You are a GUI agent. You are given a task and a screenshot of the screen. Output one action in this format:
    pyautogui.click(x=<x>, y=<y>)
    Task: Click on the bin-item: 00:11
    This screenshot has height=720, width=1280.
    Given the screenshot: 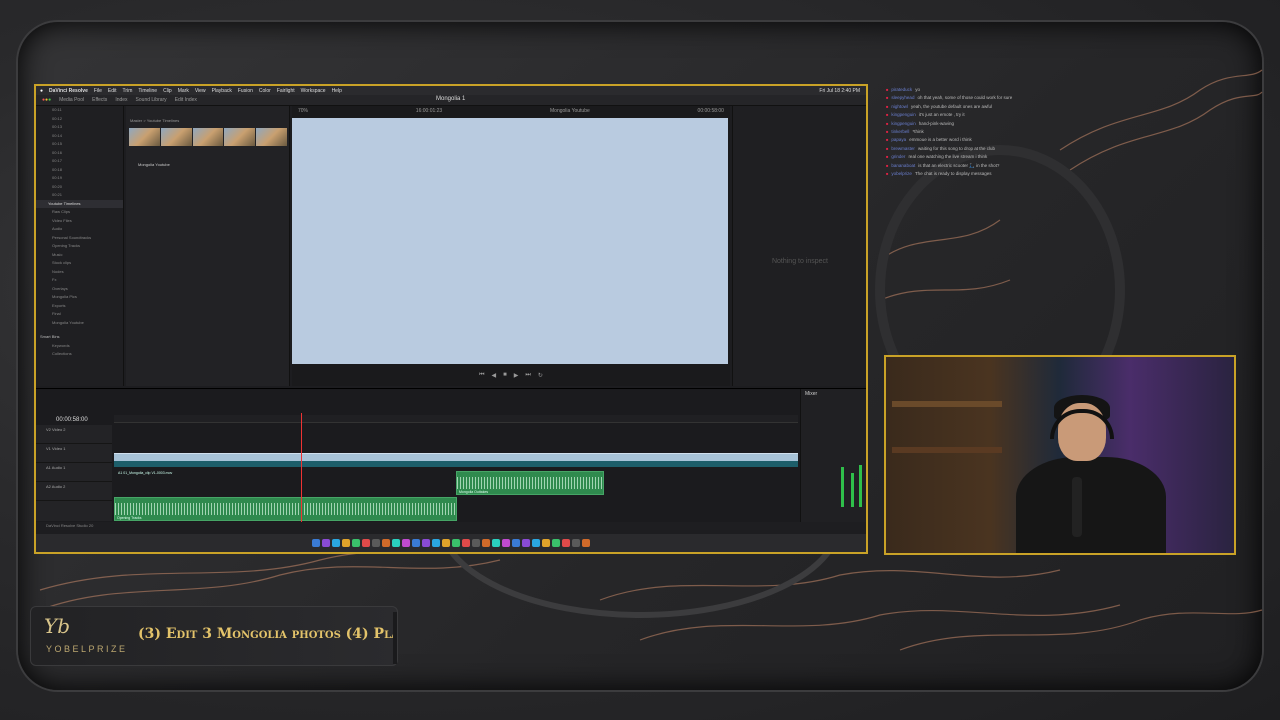 What is the action you would take?
    pyautogui.click(x=79, y=110)
    